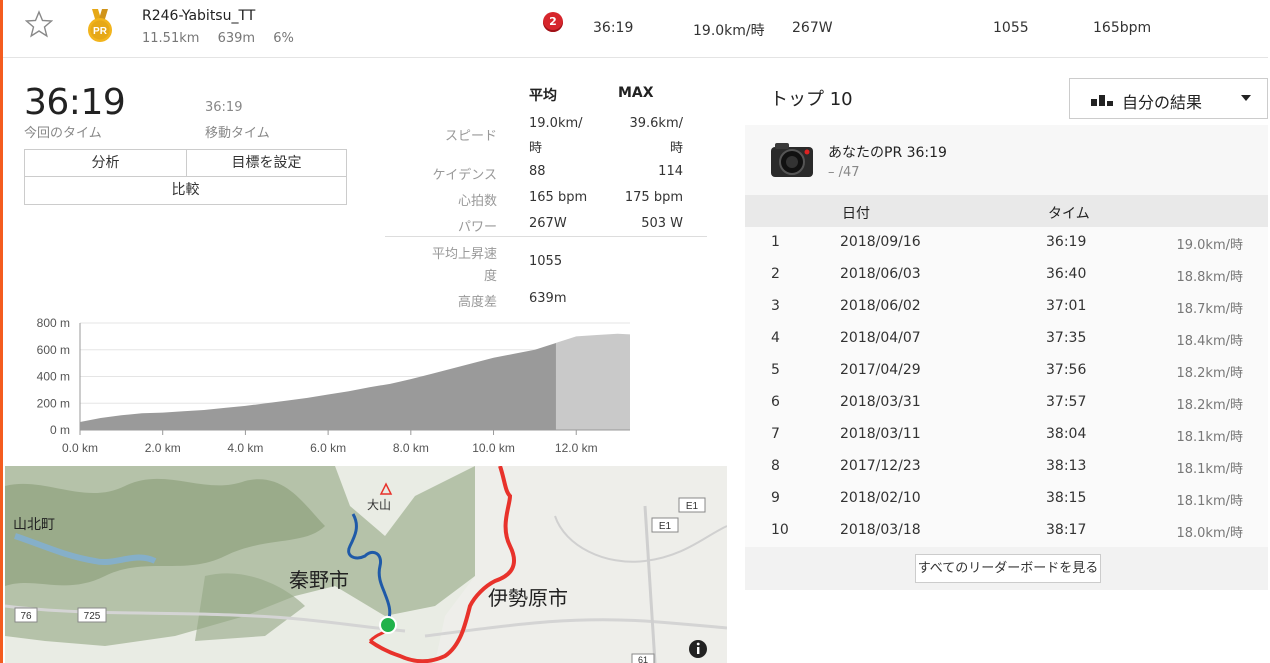 This screenshot has width=1270, height=663. I want to click on segment-heart-rate: 165bpm, so click(1122, 28).